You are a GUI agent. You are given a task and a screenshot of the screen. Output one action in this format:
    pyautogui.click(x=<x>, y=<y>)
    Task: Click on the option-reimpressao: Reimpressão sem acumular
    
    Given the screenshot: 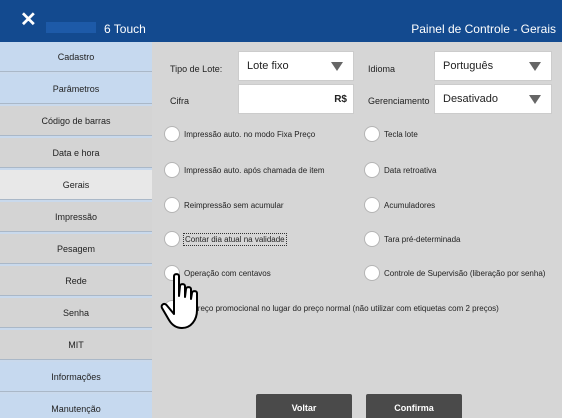 What is the action you would take?
    pyautogui.click(x=224, y=205)
    